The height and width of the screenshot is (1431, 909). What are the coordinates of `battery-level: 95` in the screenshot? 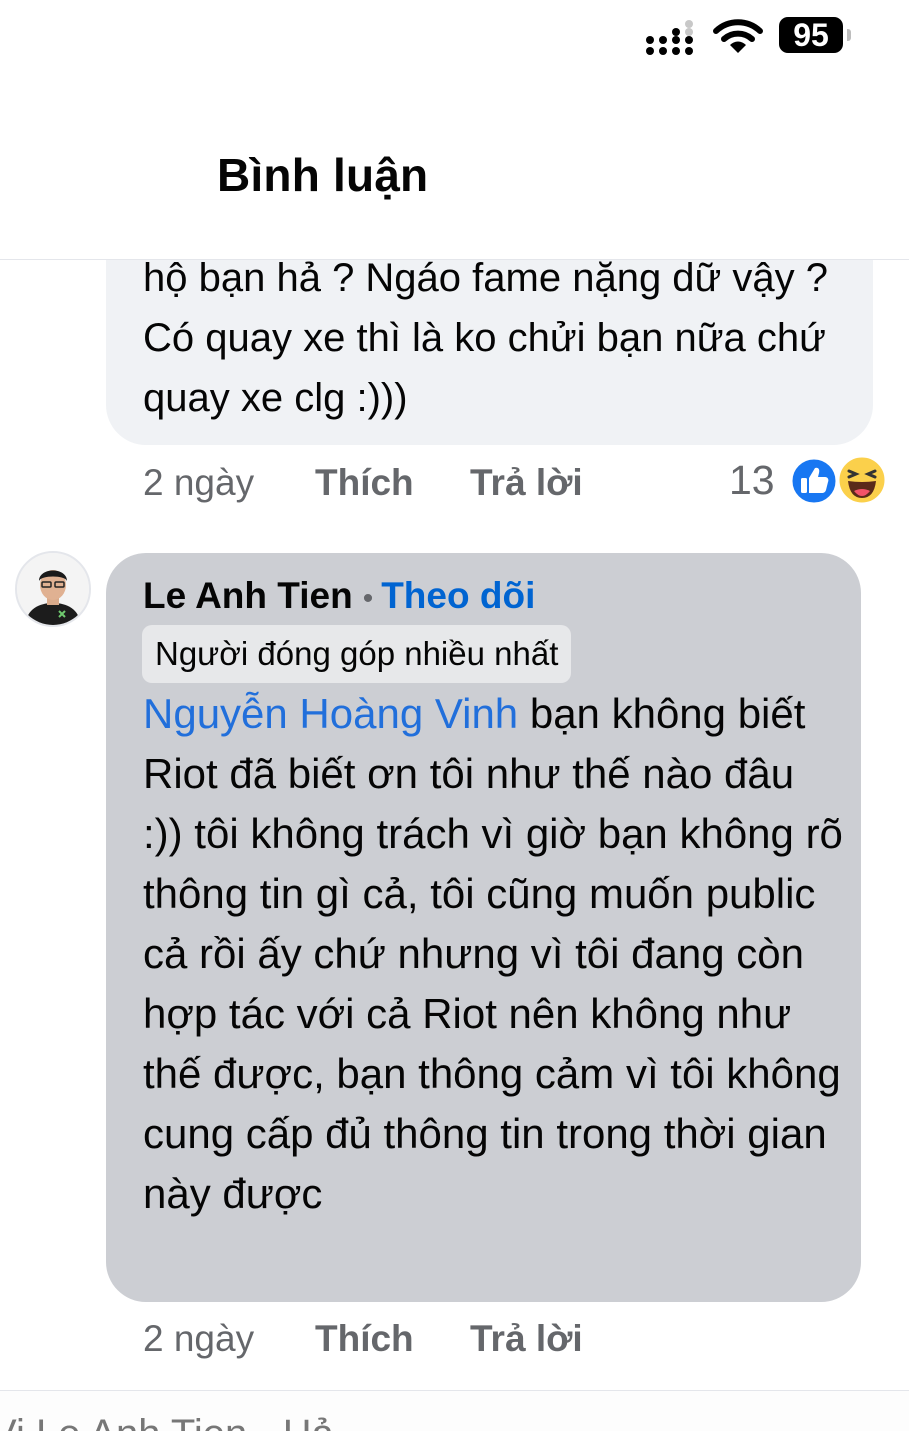 It's located at (811, 35).